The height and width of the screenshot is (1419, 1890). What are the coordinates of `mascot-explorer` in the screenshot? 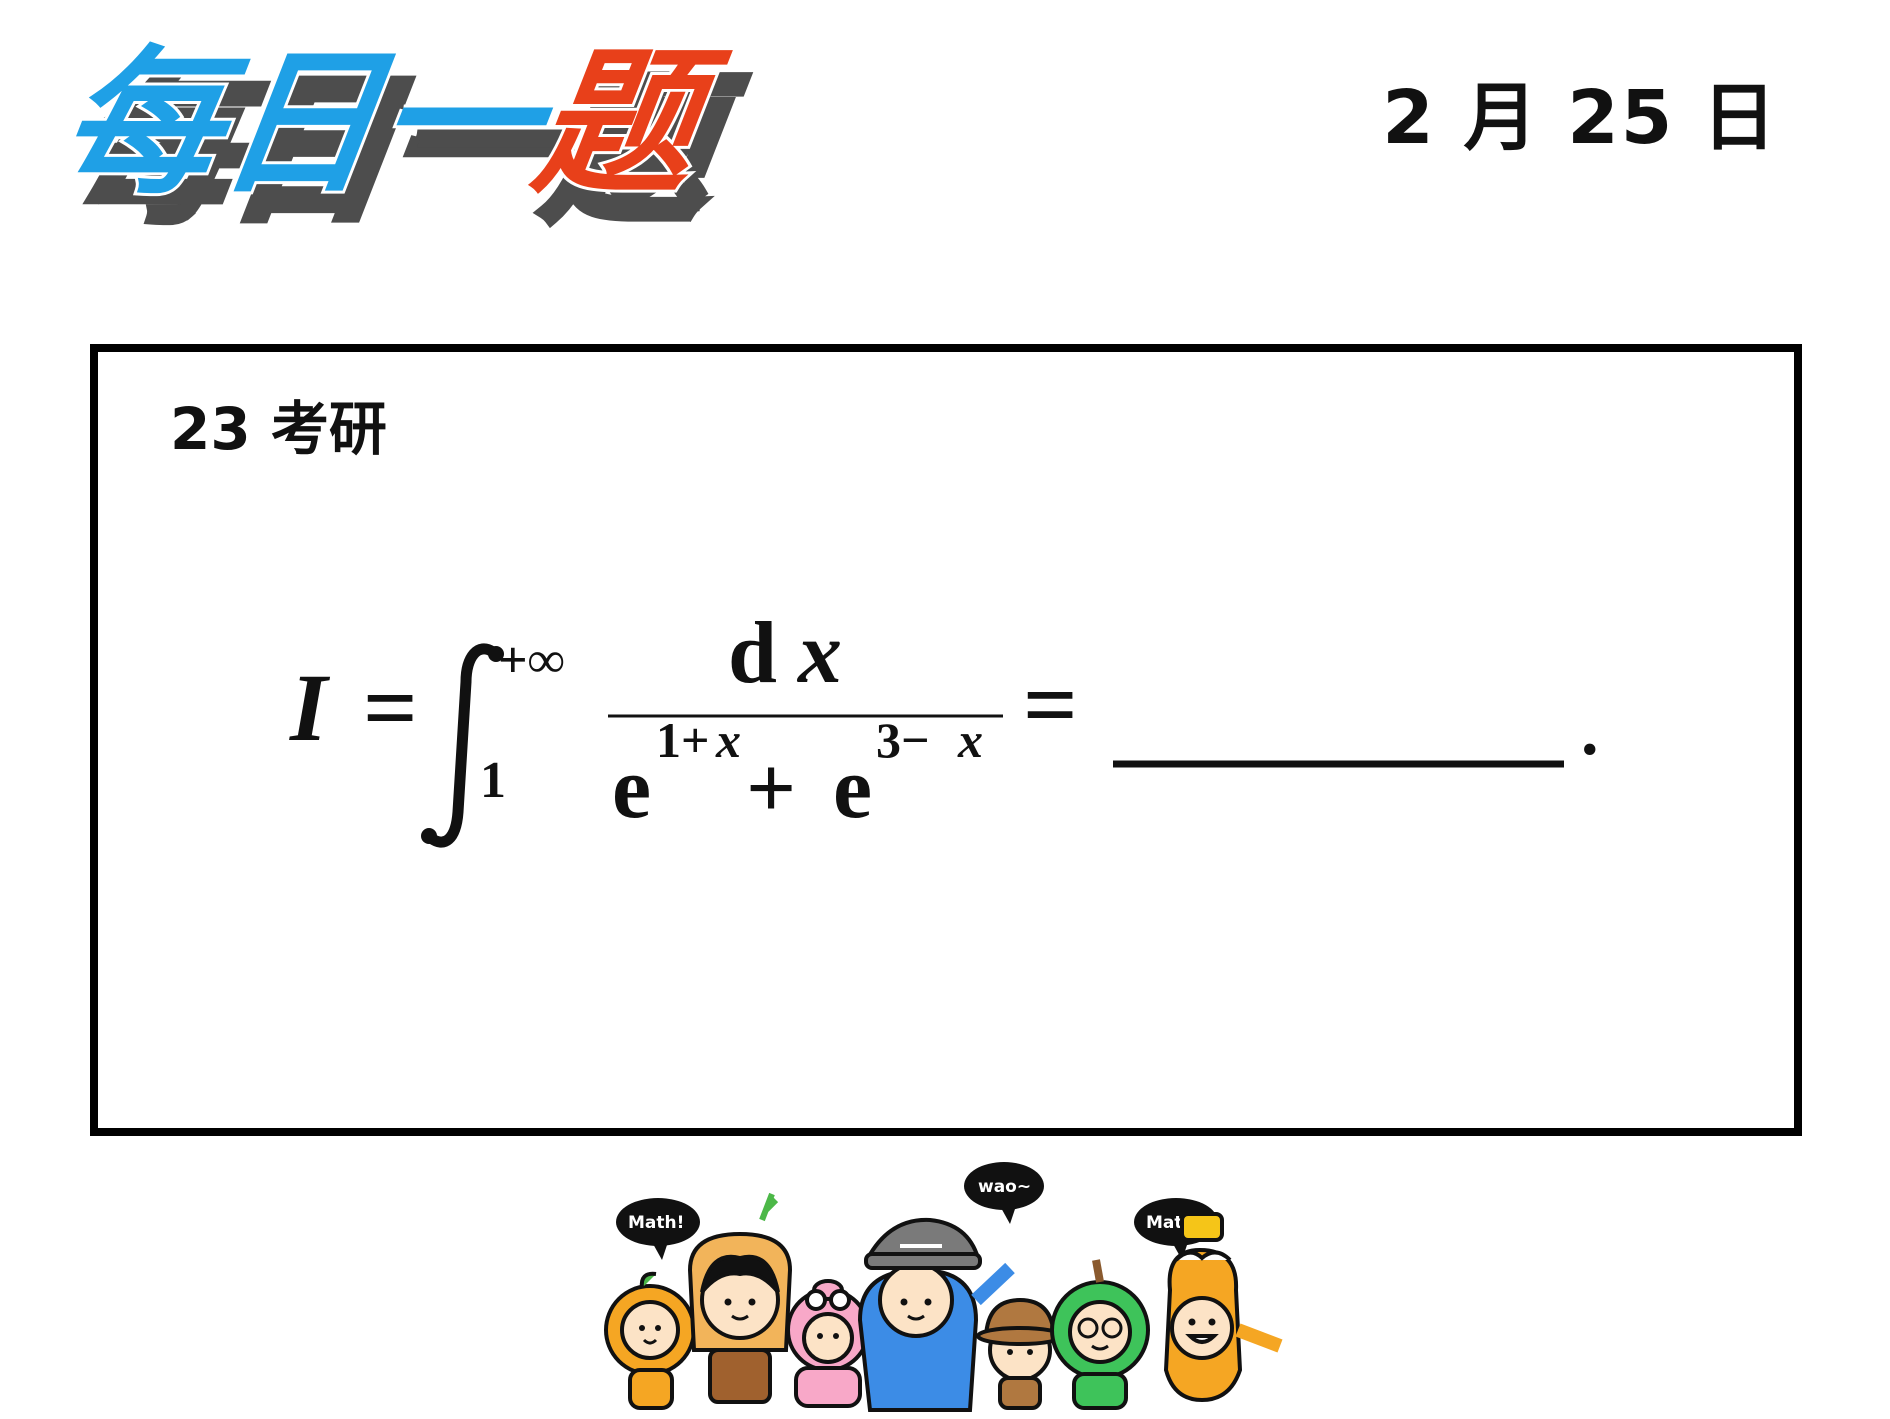 It's located at (1020, 1353).